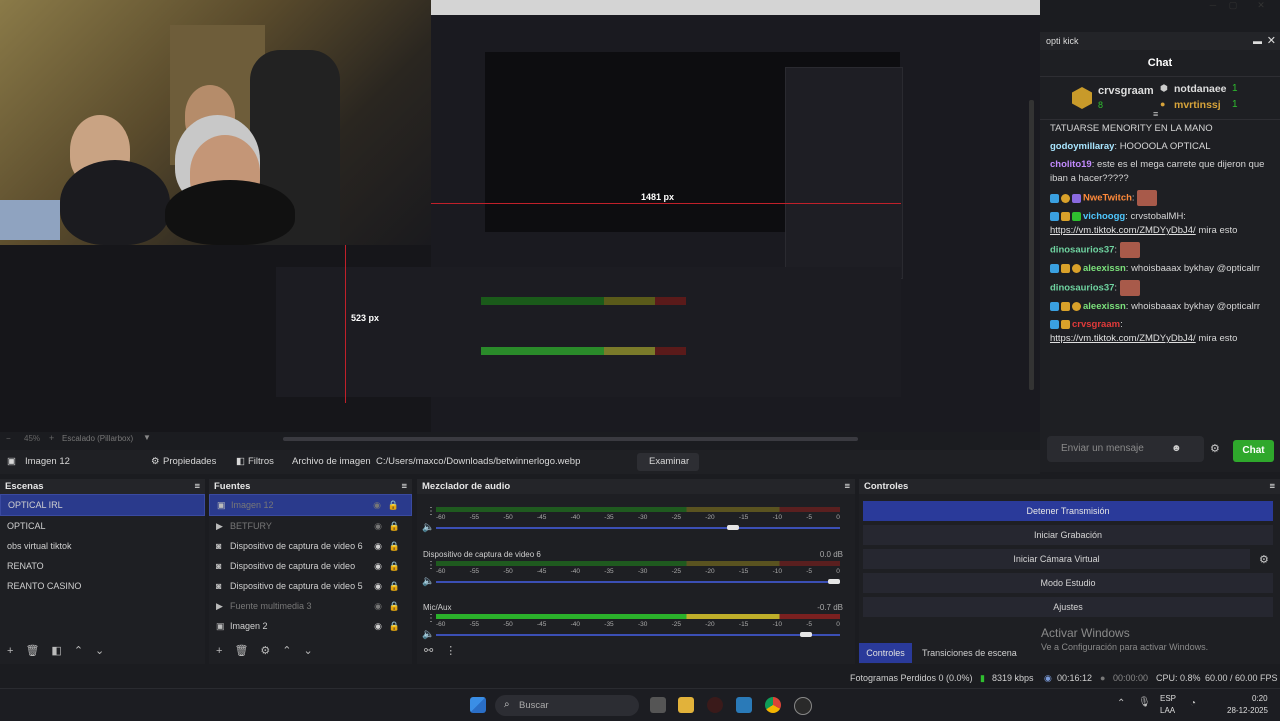 The image size is (1280, 721). What do you see at coordinates (686, 705) in the screenshot?
I see `file-explorer-icon` at bounding box center [686, 705].